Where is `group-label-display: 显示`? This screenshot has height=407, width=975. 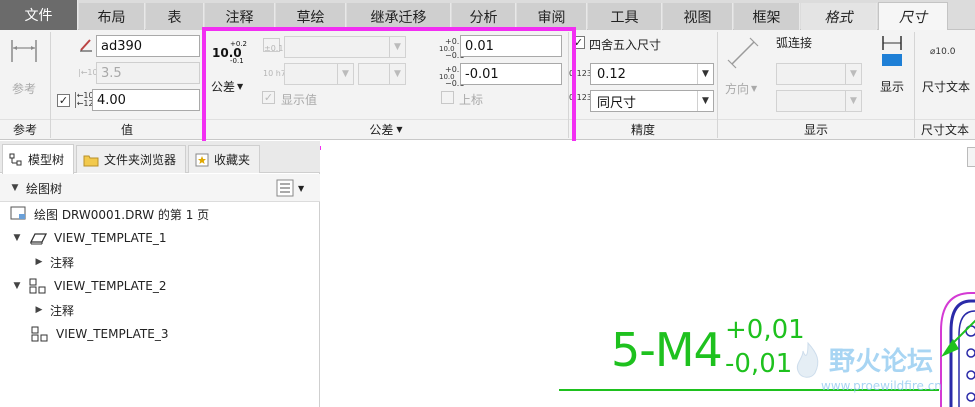
group-label-display: 显示 is located at coordinates (815, 129).